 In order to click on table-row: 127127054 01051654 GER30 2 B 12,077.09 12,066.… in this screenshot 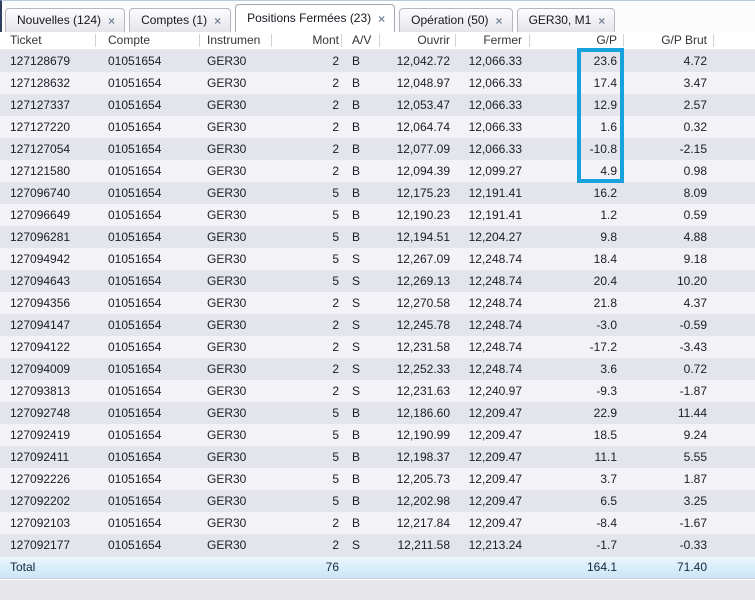, I will do `click(377, 149)`.